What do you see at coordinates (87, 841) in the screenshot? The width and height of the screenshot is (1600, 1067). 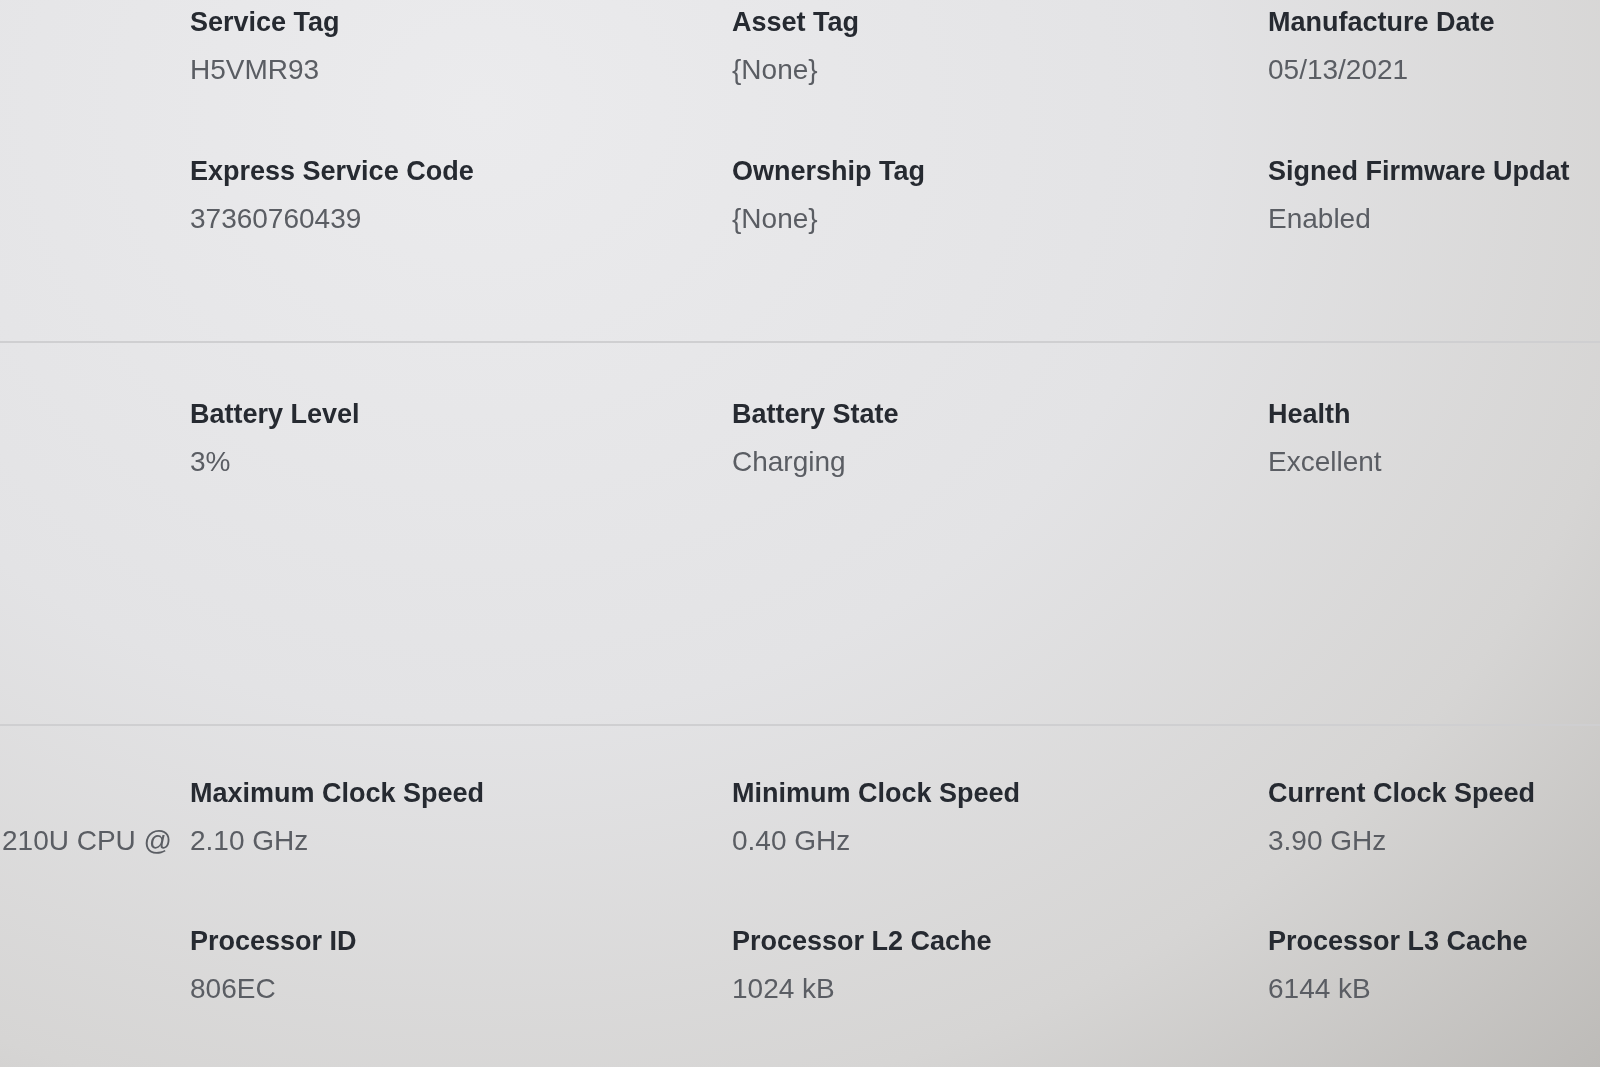 I see `cpu-model-value: 210U CPU @` at bounding box center [87, 841].